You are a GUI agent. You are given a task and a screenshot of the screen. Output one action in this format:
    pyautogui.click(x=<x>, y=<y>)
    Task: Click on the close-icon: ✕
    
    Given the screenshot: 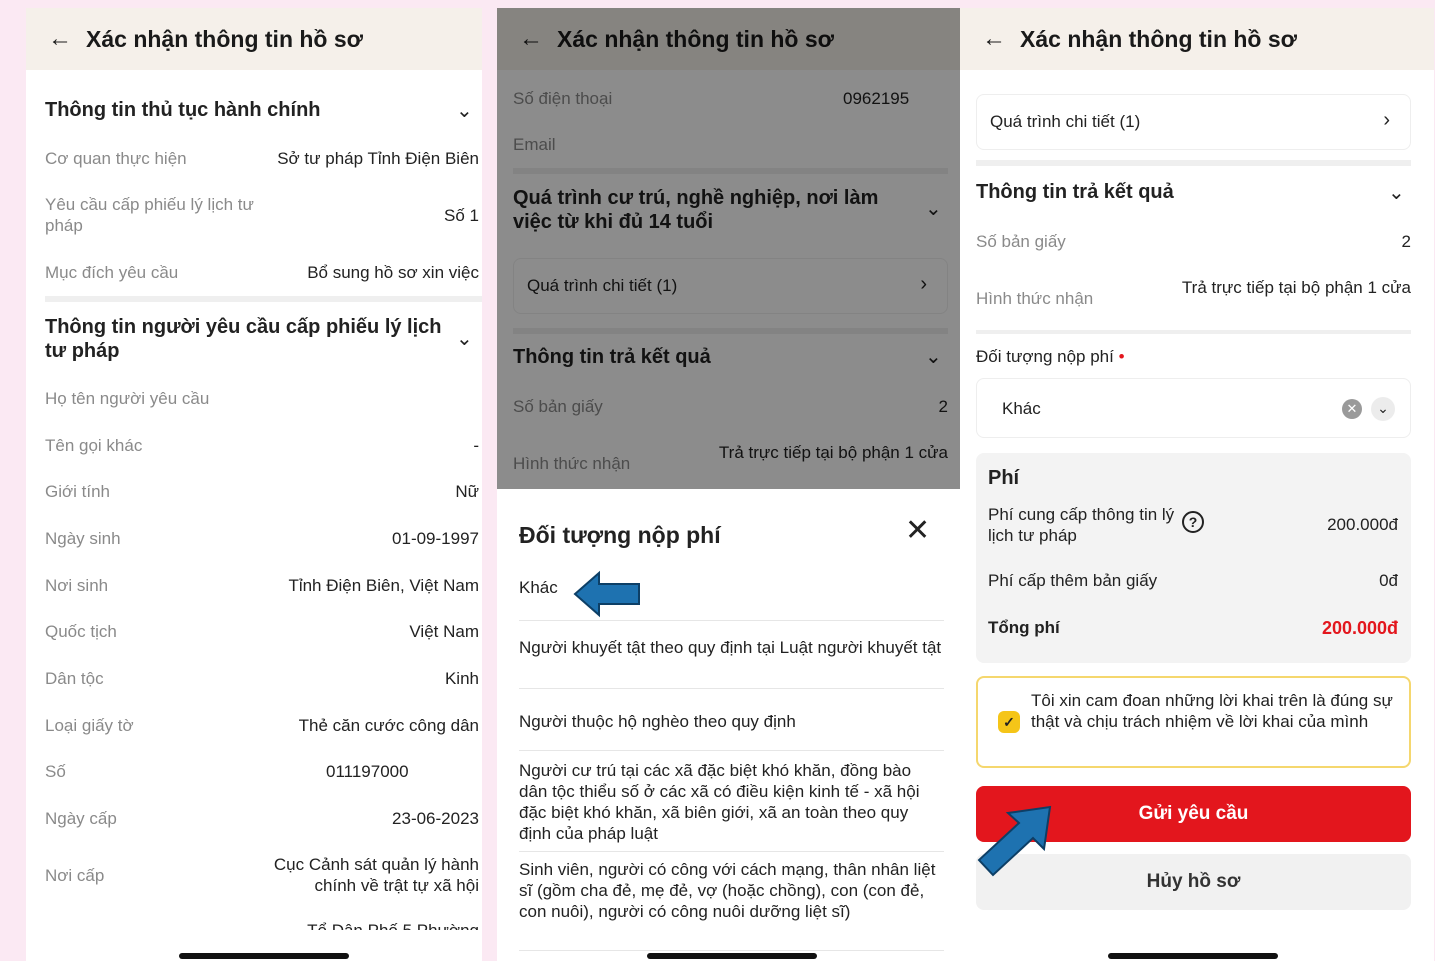 What is the action you would take?
    pyautogui.click(x=917, y=531)
    